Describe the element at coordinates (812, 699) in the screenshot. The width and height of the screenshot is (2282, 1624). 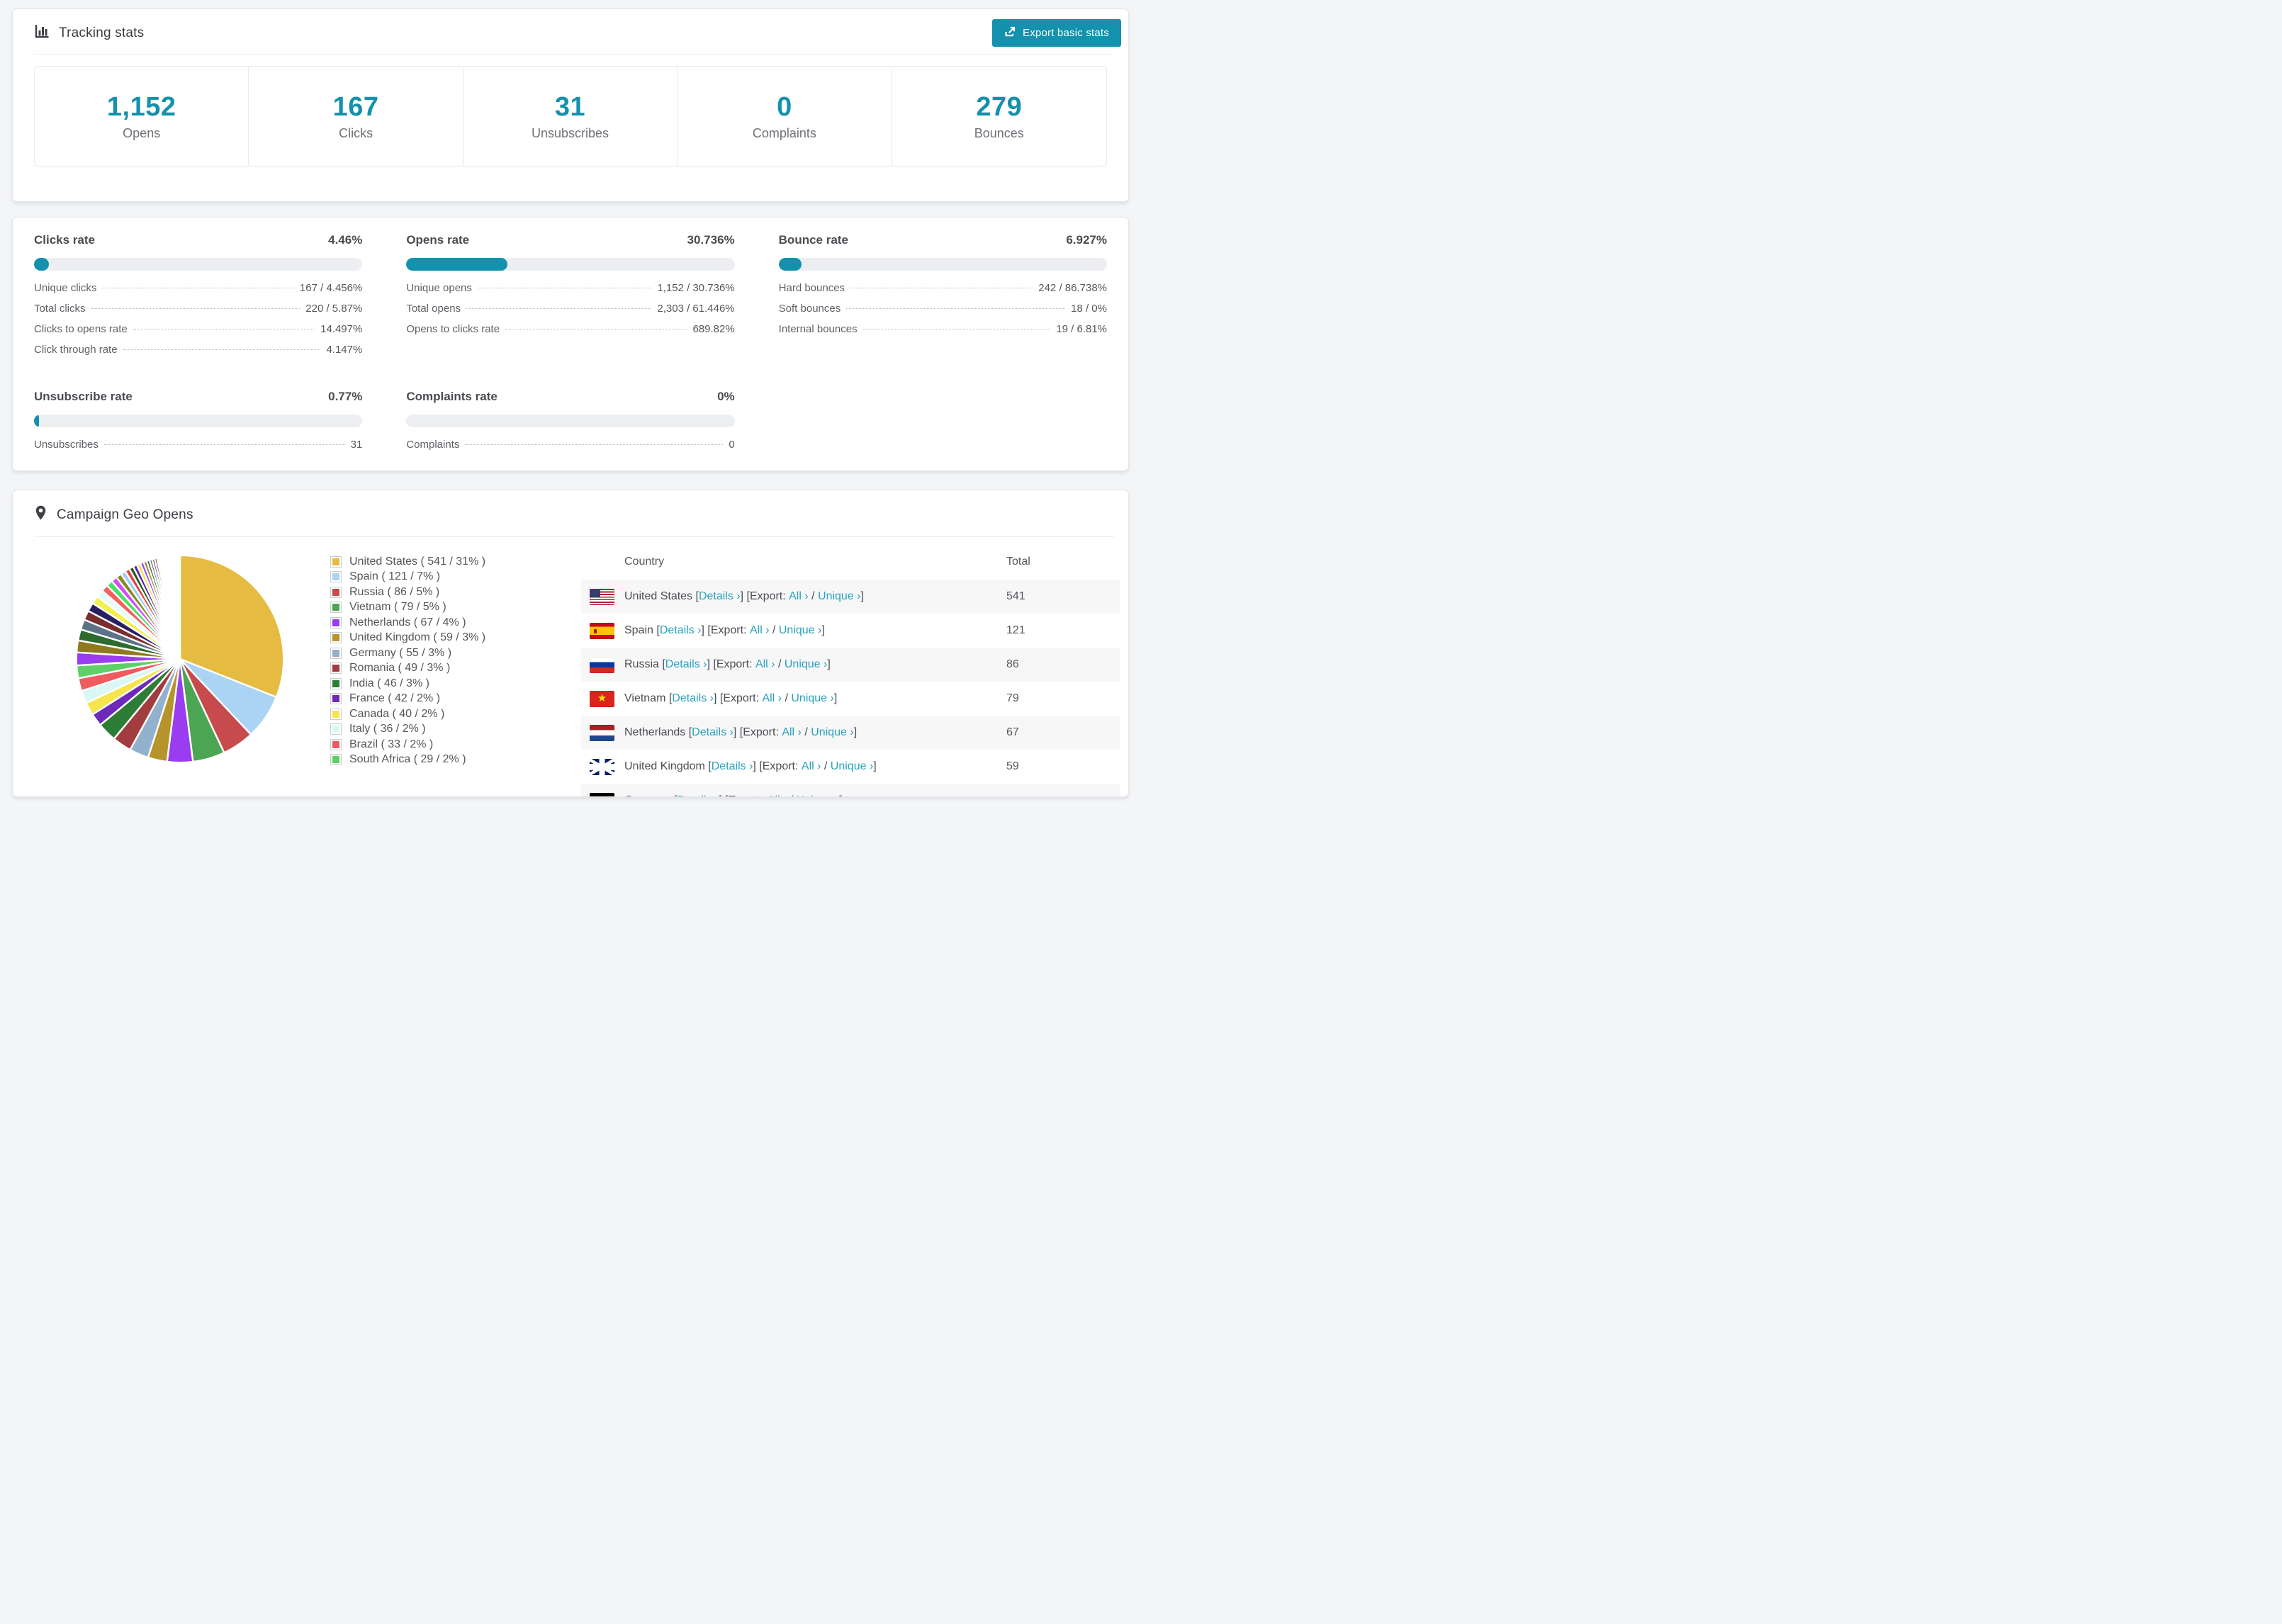
I see `export-unique-link-vn: Unique ›` at that location.